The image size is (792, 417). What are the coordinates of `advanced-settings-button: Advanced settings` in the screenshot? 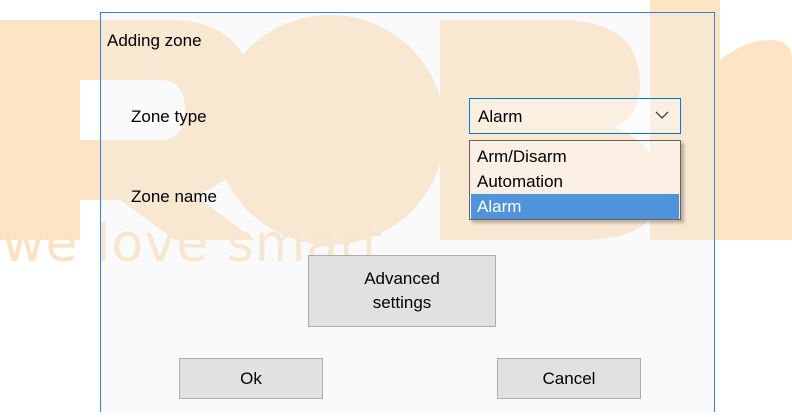 It's located at (402, 291).